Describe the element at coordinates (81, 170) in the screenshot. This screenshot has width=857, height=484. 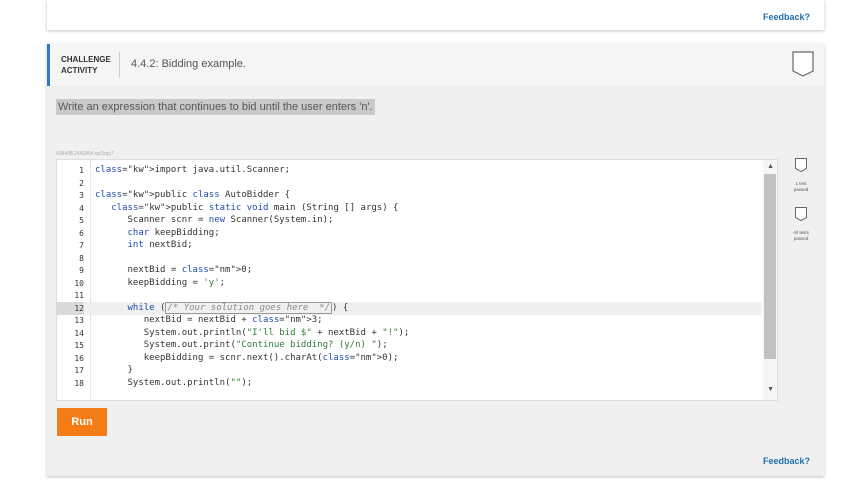
I see `line-number: 1` at that location.